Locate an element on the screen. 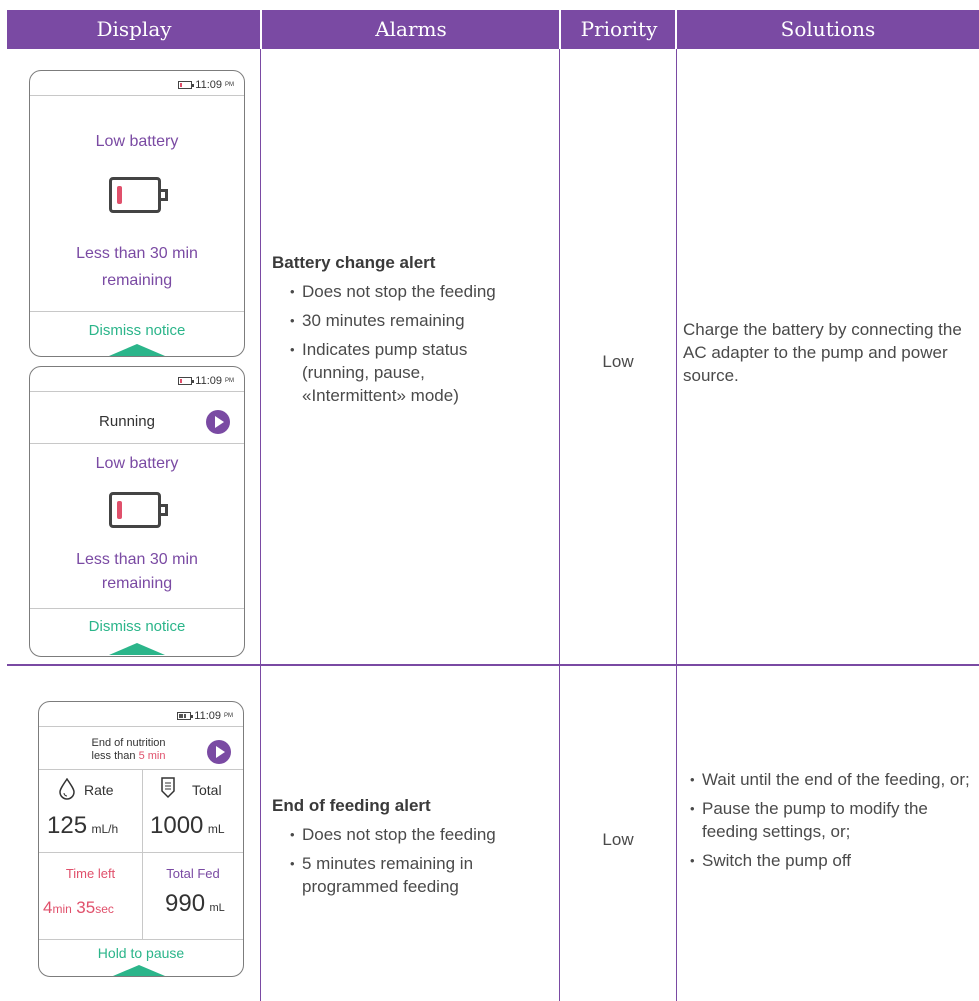 This screenshot has height=1001, width=979. feed-bag-icon is located at coordinates (168, 788).